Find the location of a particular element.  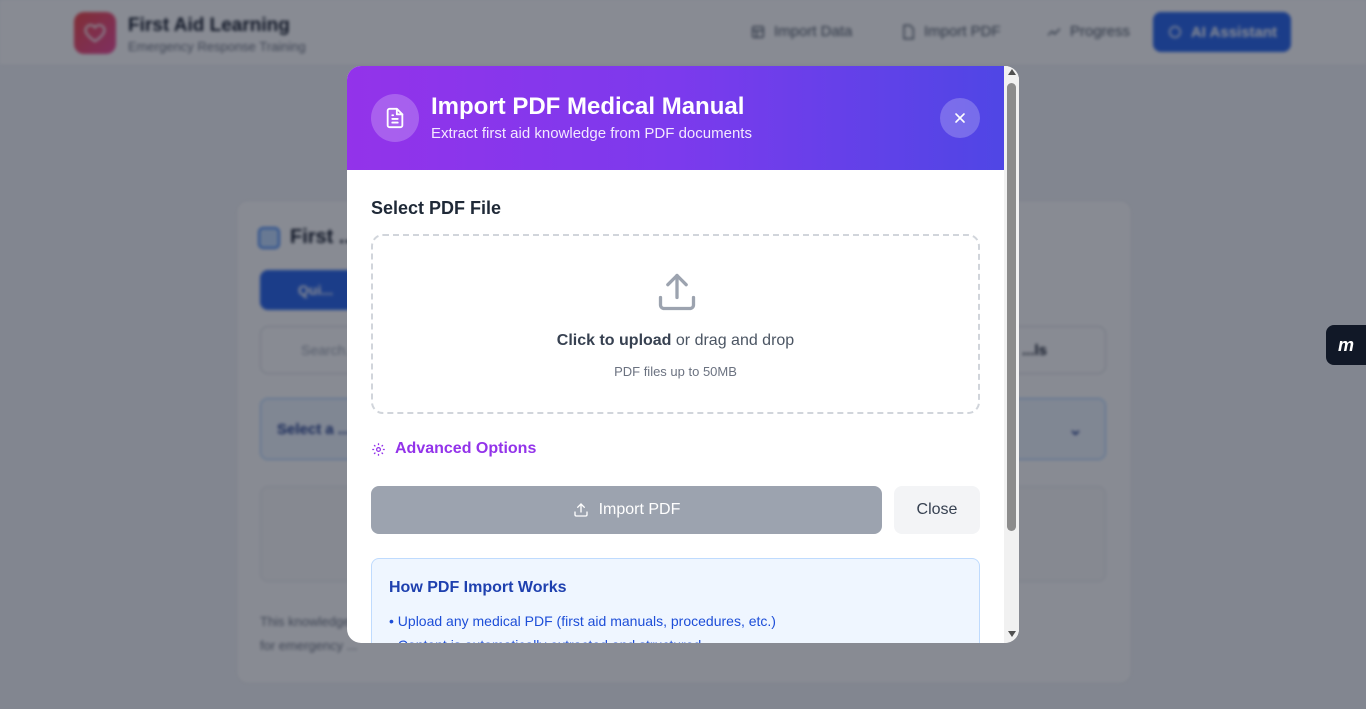

advanced-options-label: Advanced Options is located at coordinates (466, 448).